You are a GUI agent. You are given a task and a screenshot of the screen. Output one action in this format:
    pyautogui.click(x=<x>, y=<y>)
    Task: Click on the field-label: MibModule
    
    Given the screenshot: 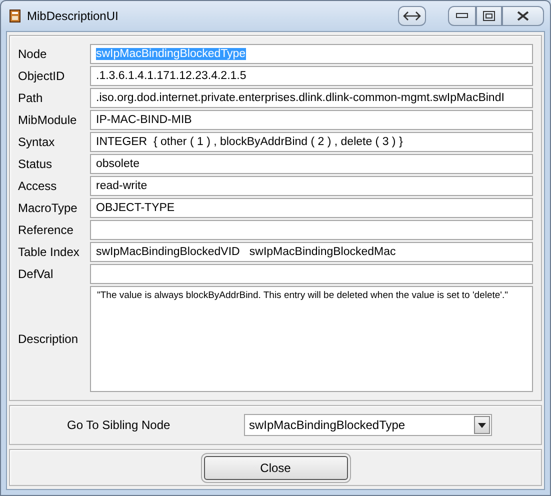 What is the action you would take?
    pyautogui.click(x=48, y=120)
    